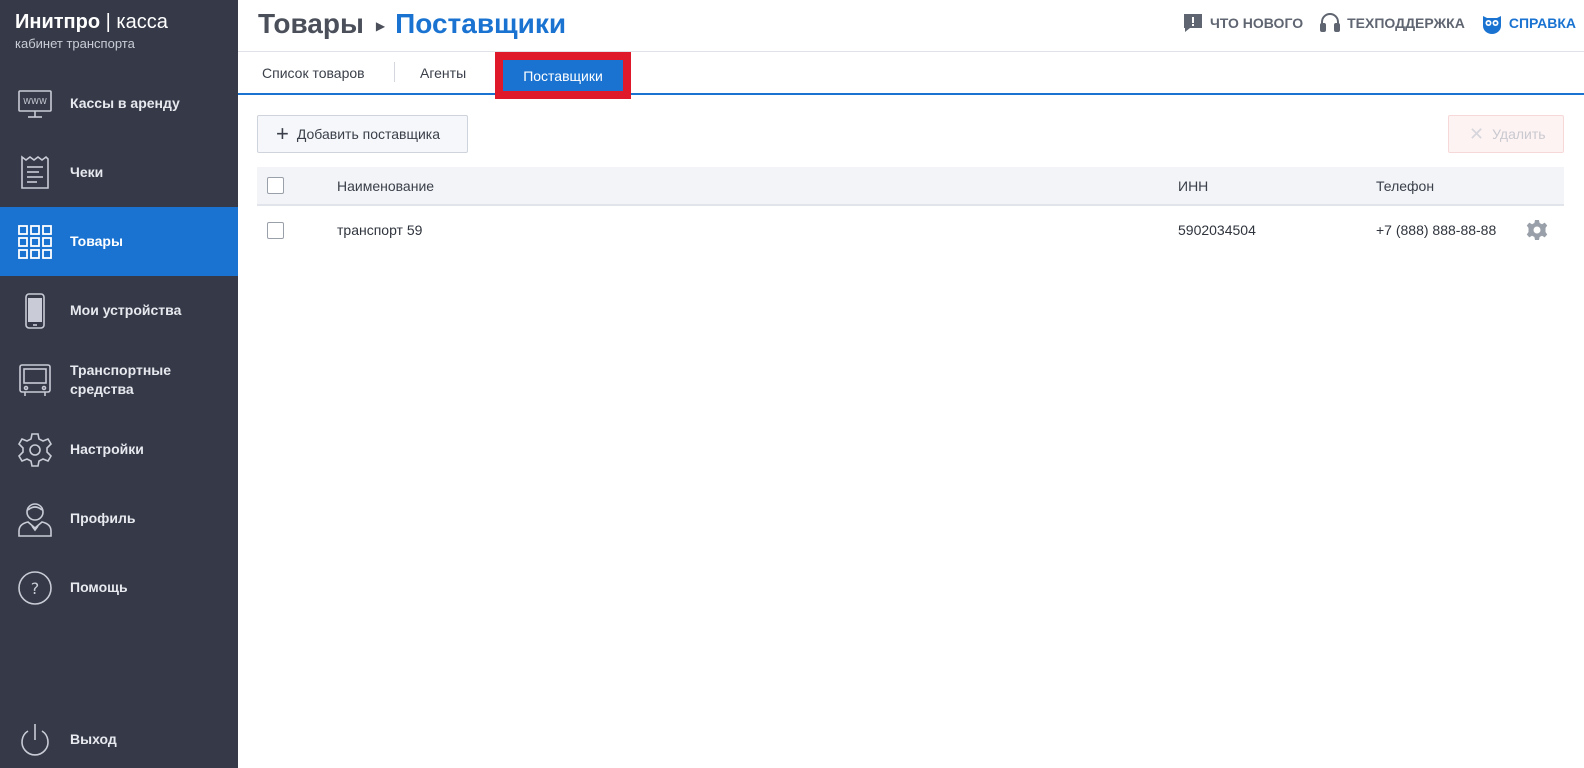  I want to click on brand-title: Инитпро | касса, so click(91, 22).